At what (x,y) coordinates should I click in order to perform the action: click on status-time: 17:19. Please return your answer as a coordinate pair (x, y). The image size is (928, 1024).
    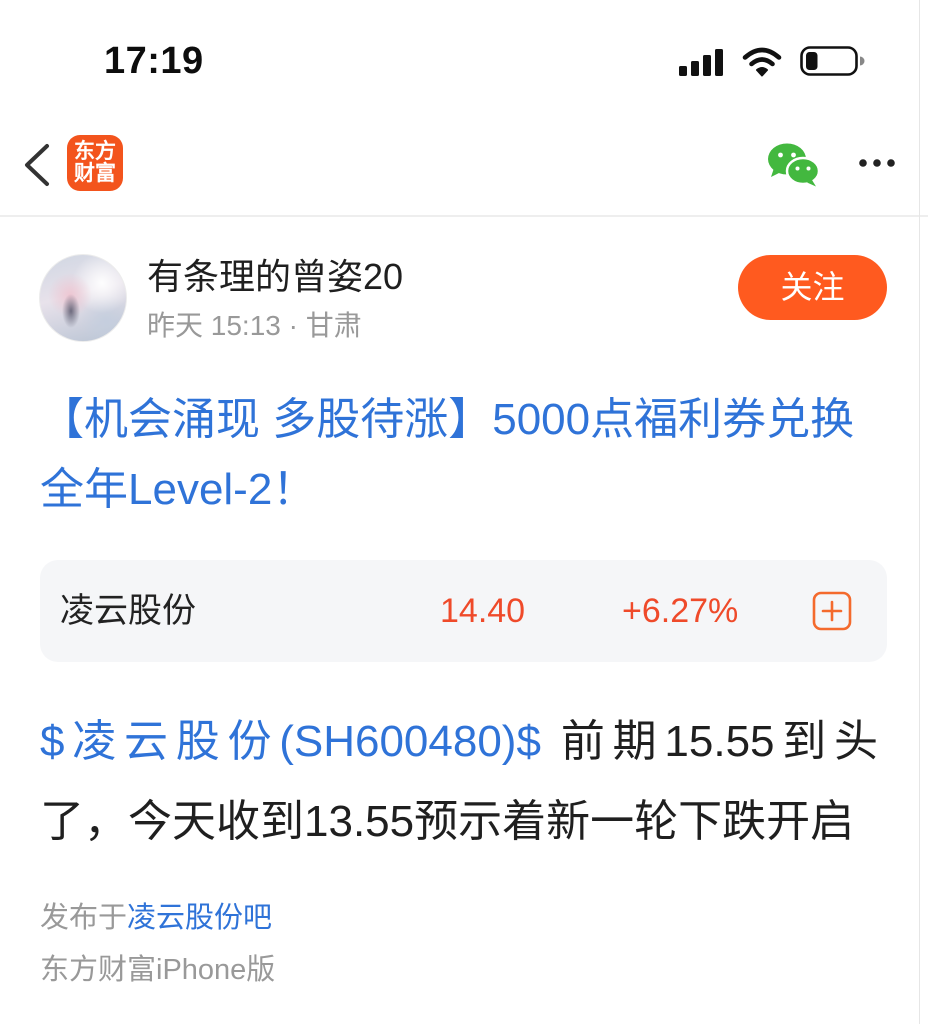
    Looking at the image, I should click on (154, 61).